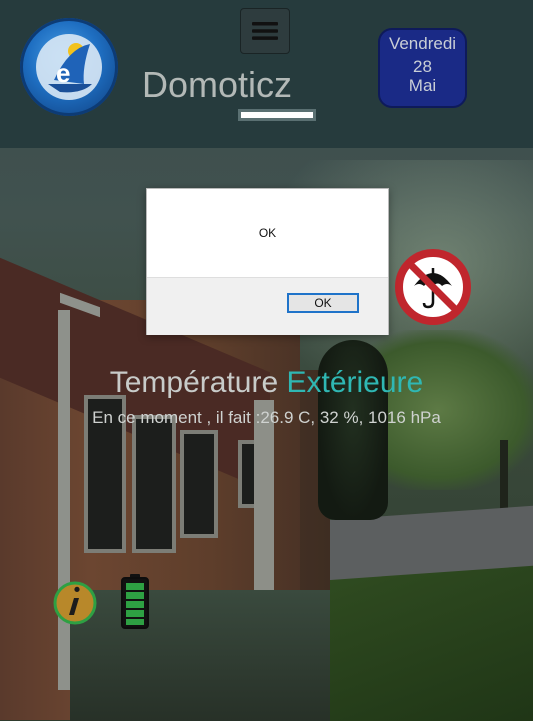 The image size is (533, 721). Describe the element at coordinates (277, 115) in the screenshot. I see `title-underline` at that location.